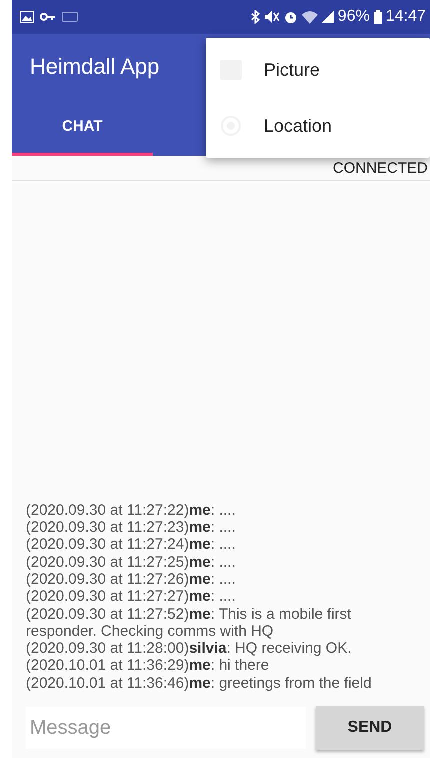 The height and width of the screenshot is (758, 430). I want to click on message-field: Message, so click(166, 728).